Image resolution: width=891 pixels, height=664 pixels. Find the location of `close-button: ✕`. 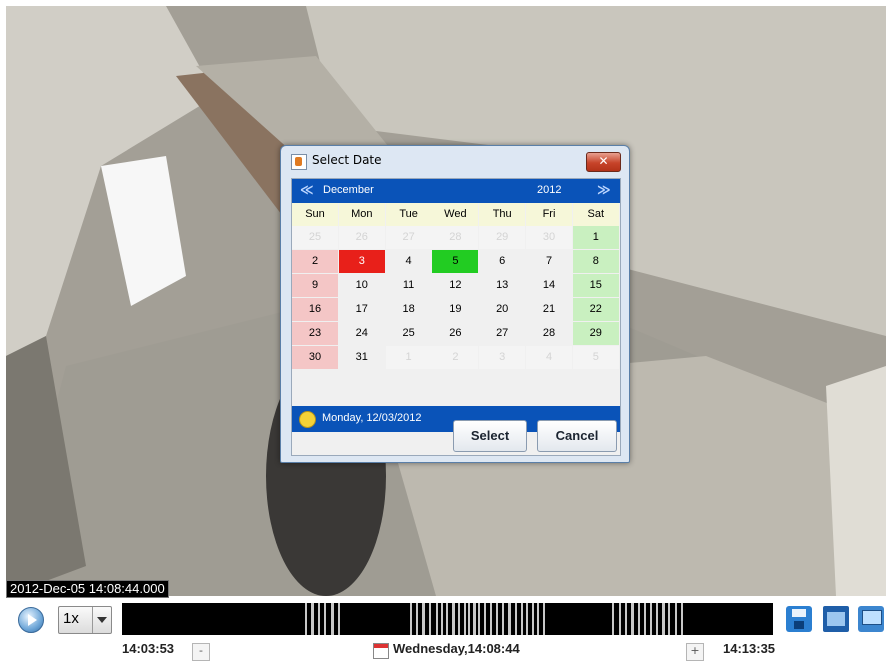

close-button: ✕ is located at coordinates (603, 162).